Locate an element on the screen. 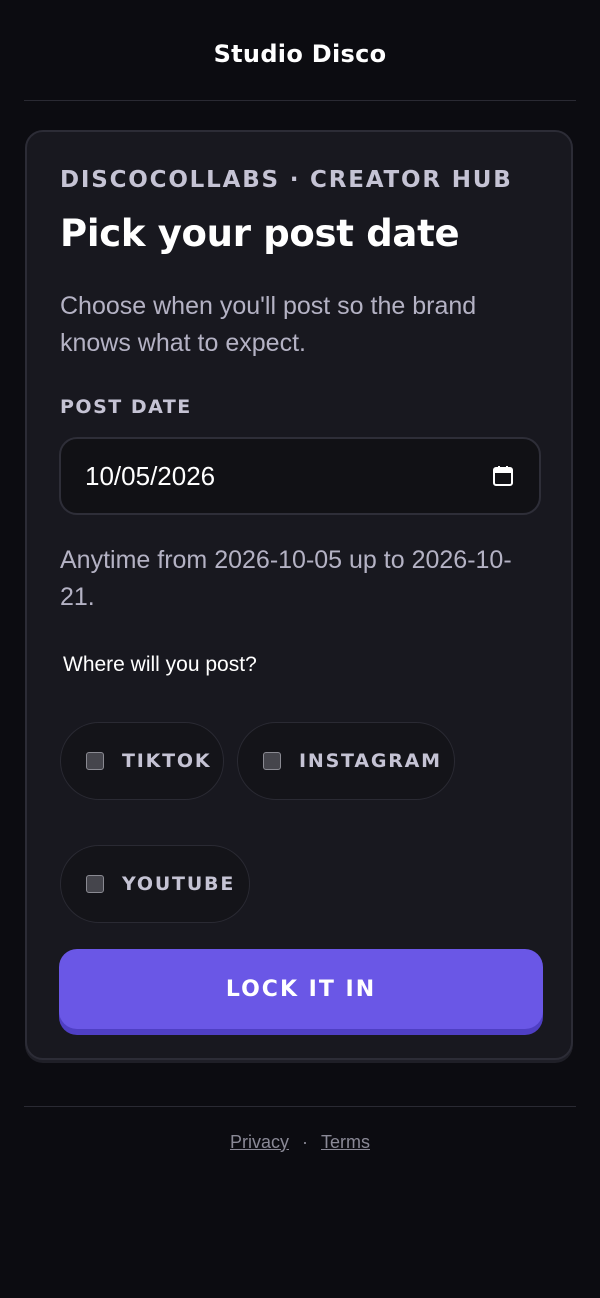 The image size is (600, 1298). card-eyebrow: DISCOCOLLABS · CREATOR HUB is located at coordinates (286, 180).